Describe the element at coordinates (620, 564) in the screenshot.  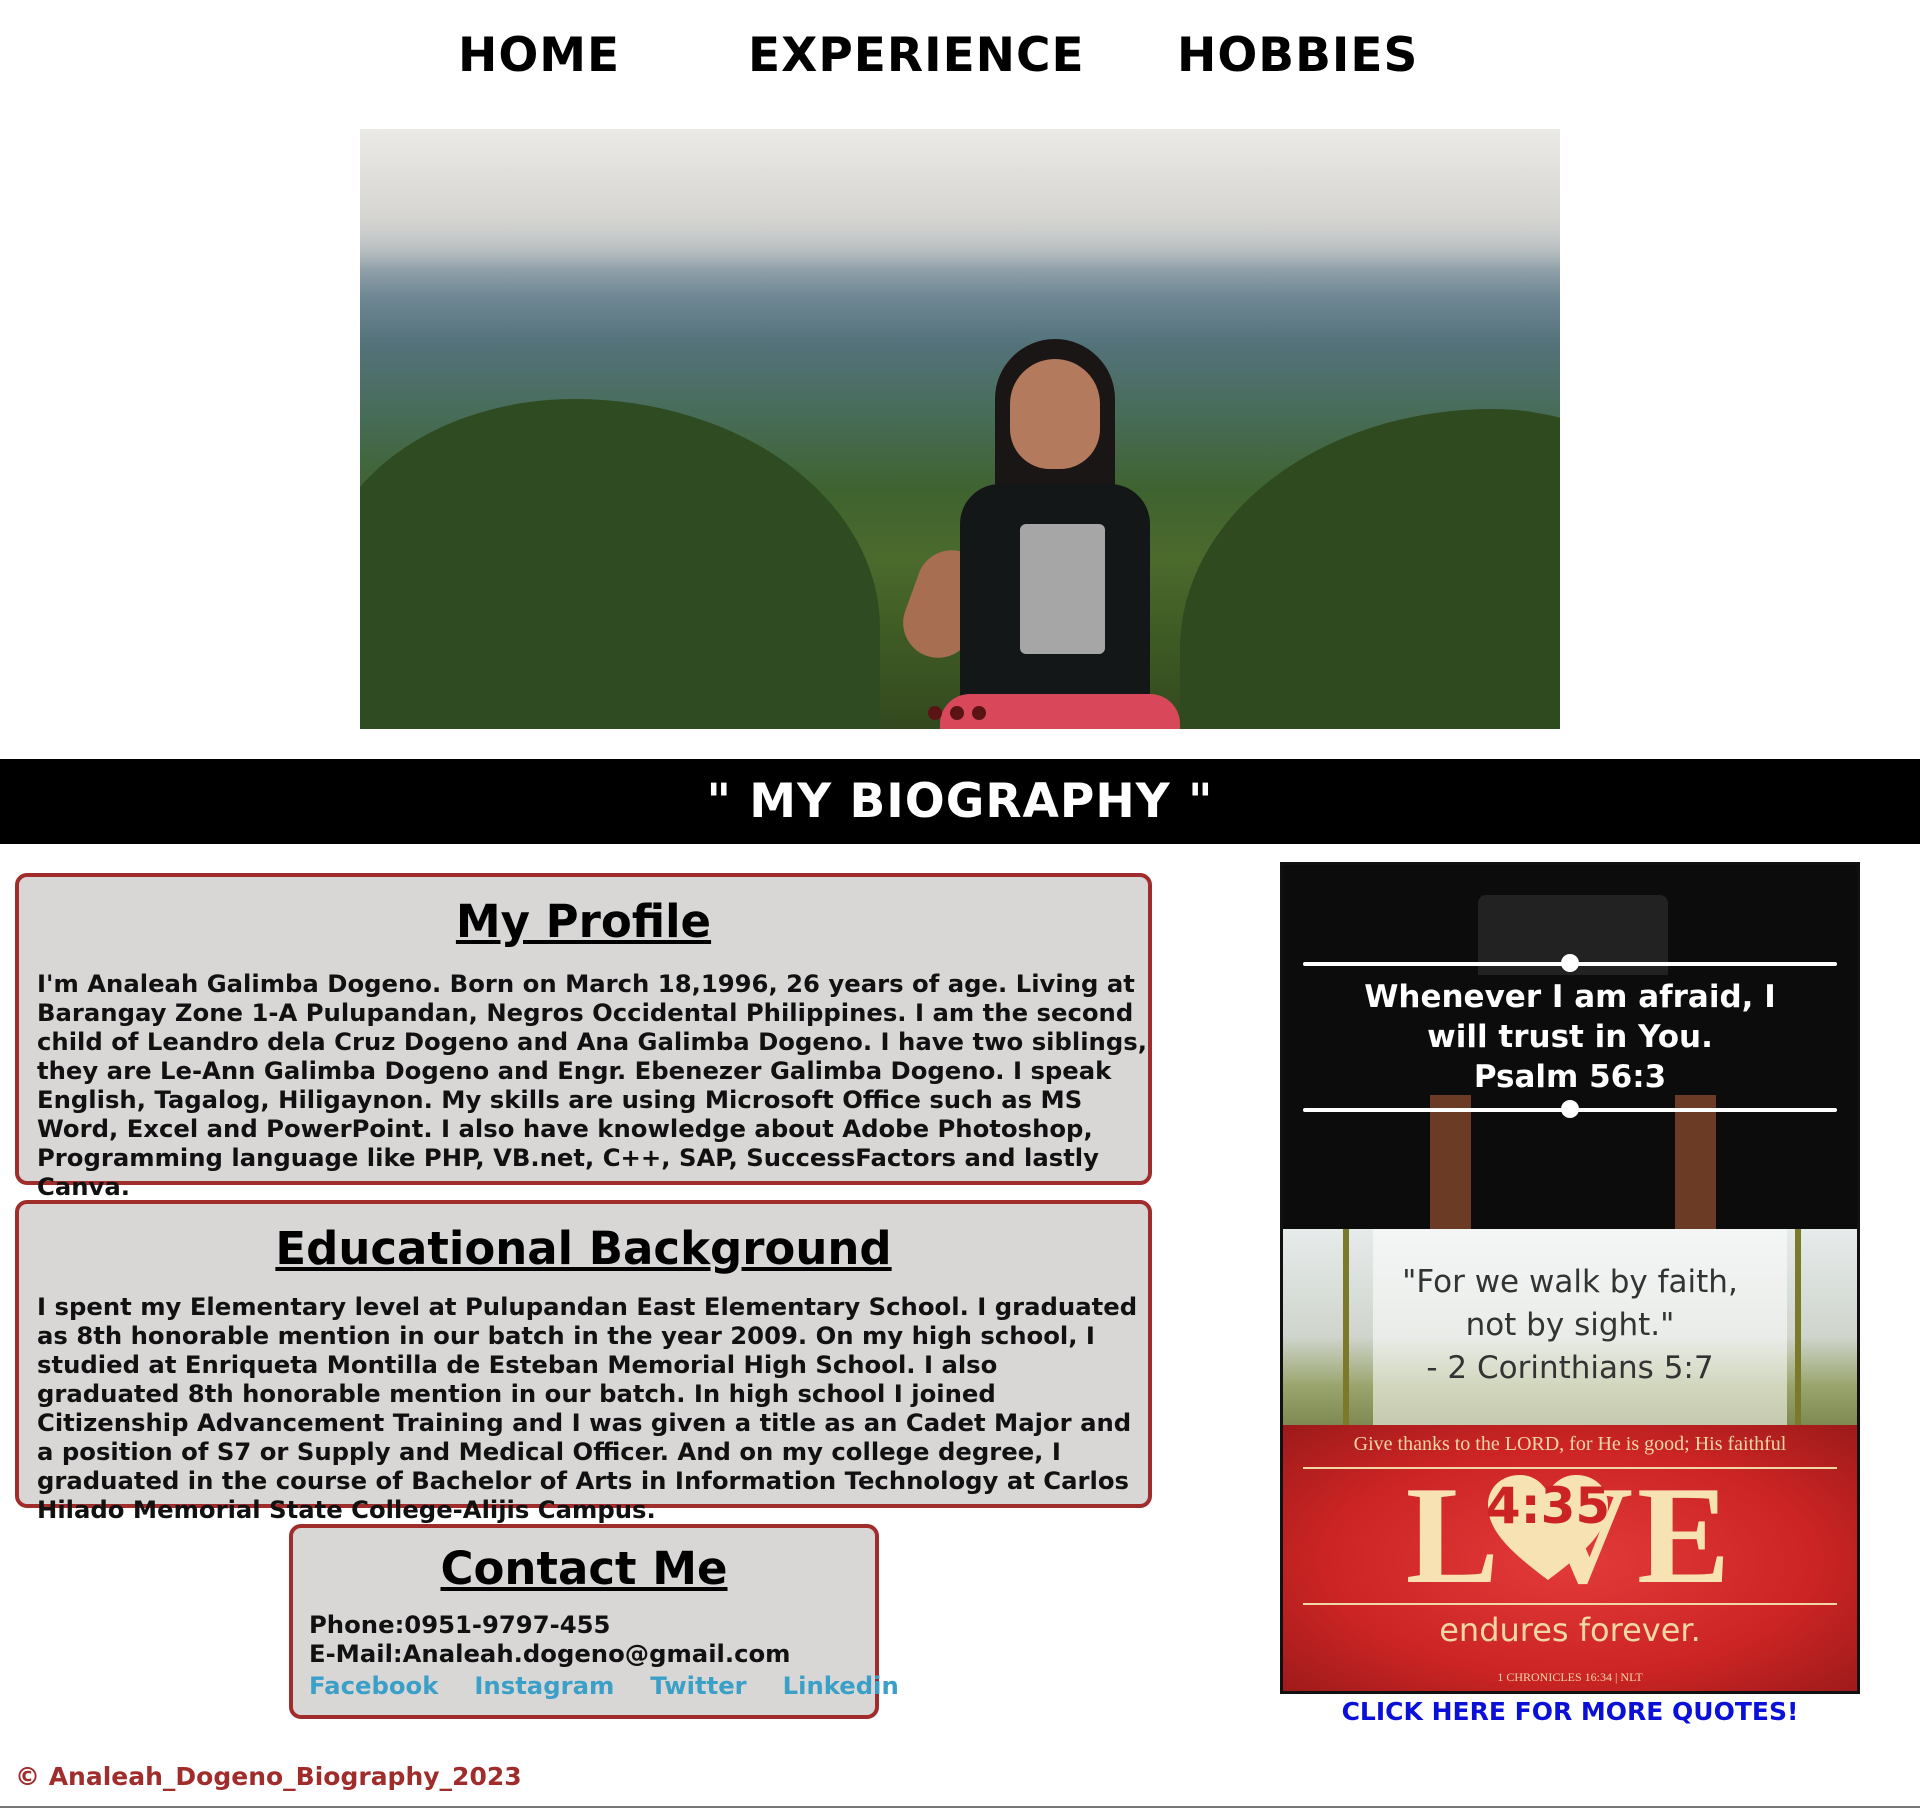
I see `hero-mountain-left` at that location.